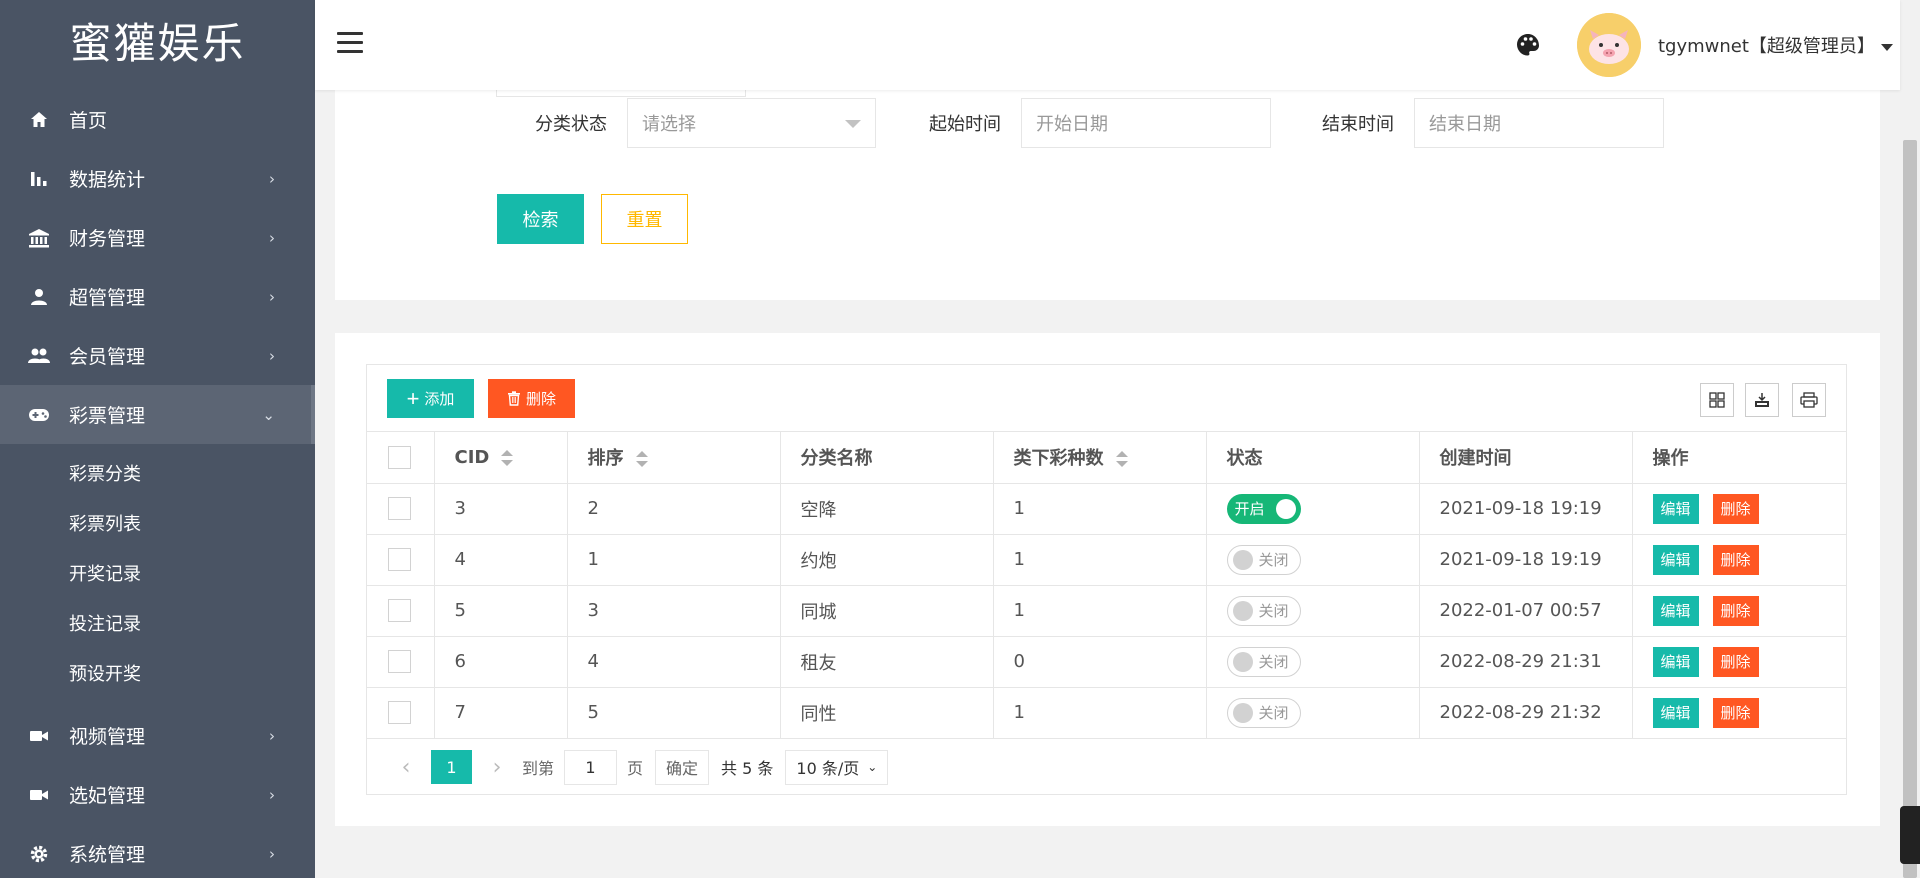  I want to click on end-date-input: 结束日期, so click(1539, 123).